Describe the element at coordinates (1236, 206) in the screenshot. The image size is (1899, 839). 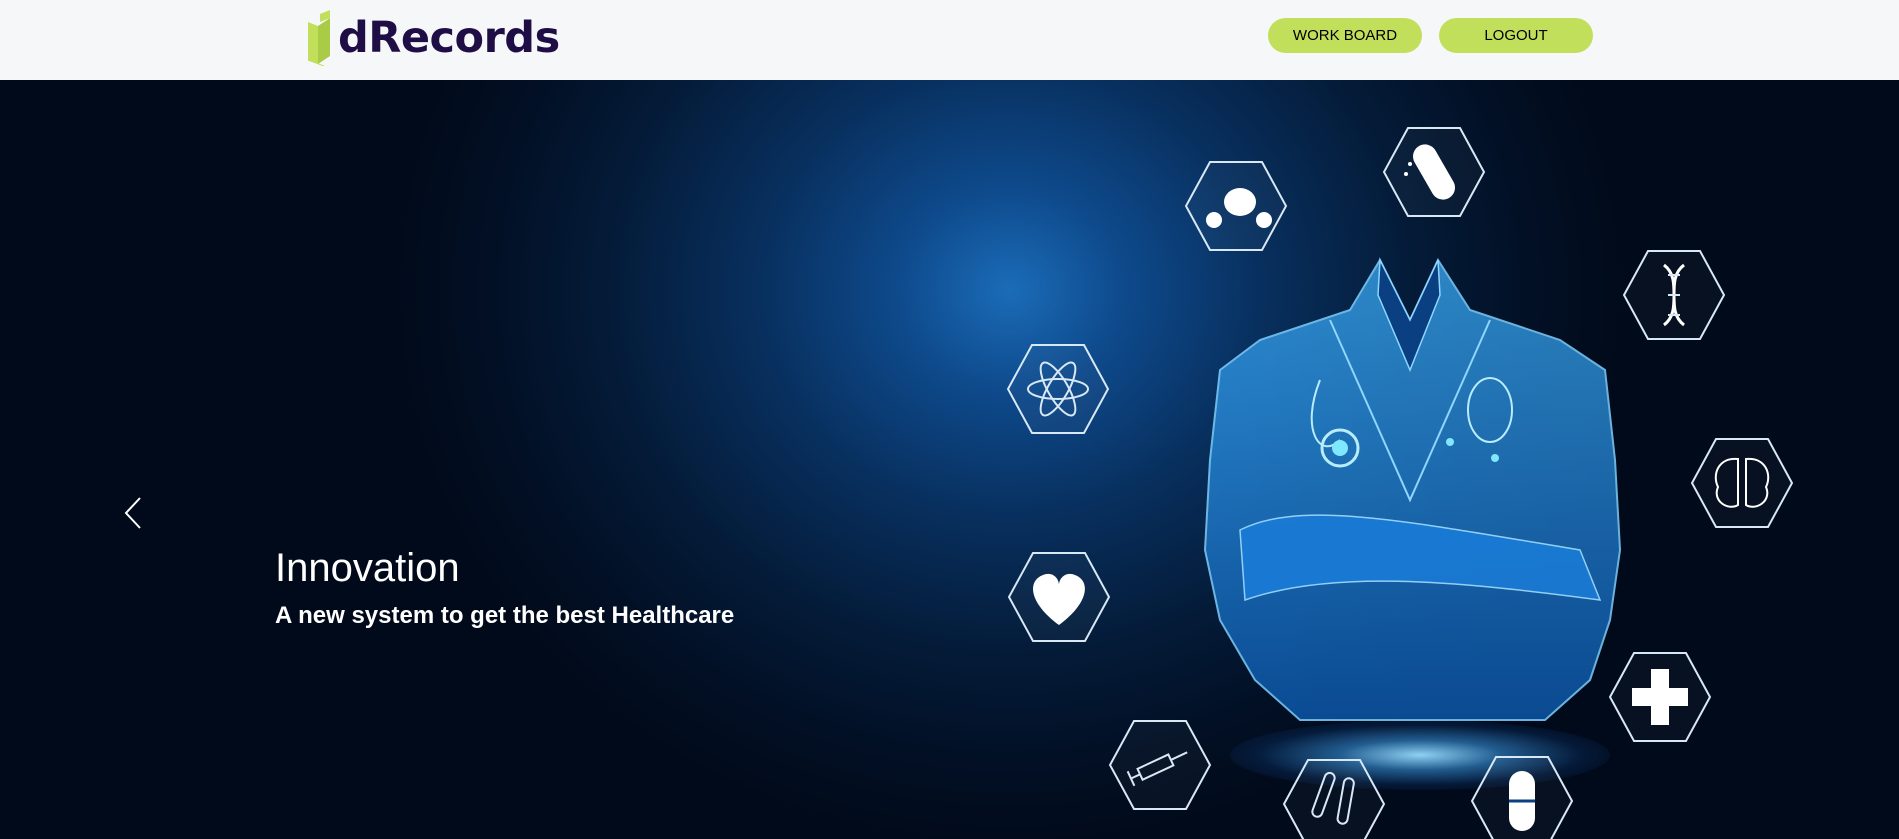
I see `pills-icon` at that location.